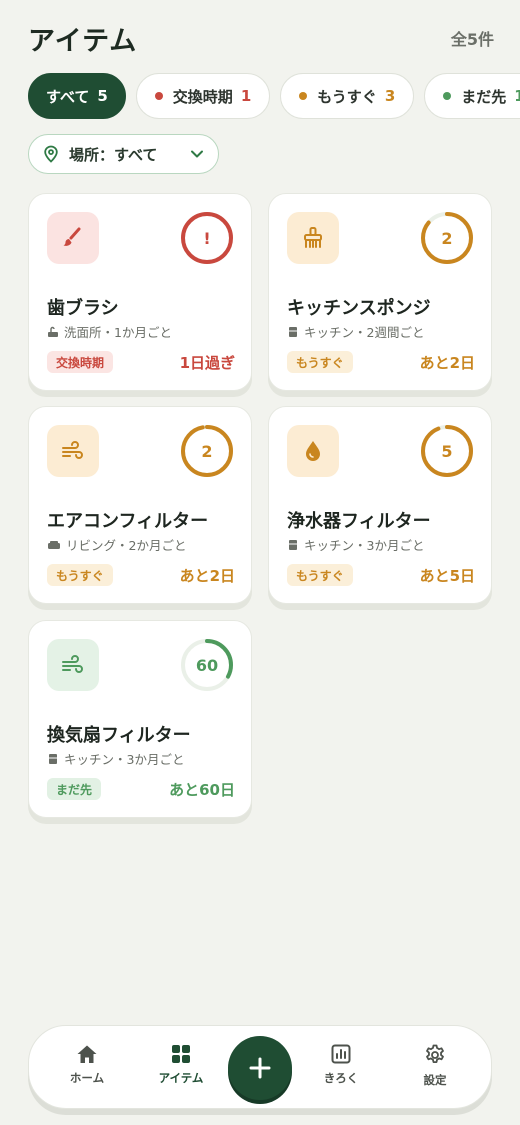 The height and width of the screenshot is (1125, 520). Describe the element at coordinates (380, 292) in the screenshot. I see `item-card: 2 キッチンスポンジ キッチン・2週間ごと もうすぐ あと2日` at that location.